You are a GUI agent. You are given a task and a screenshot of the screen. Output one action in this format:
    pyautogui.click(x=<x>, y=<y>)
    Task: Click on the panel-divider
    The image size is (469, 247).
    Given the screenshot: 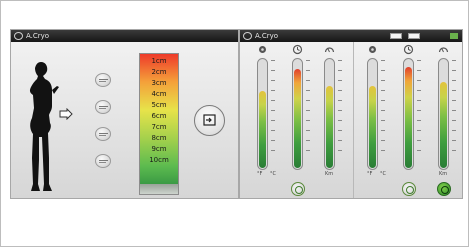 What is the action you would take?
    pyautogui.click(x=353, y=120)
    